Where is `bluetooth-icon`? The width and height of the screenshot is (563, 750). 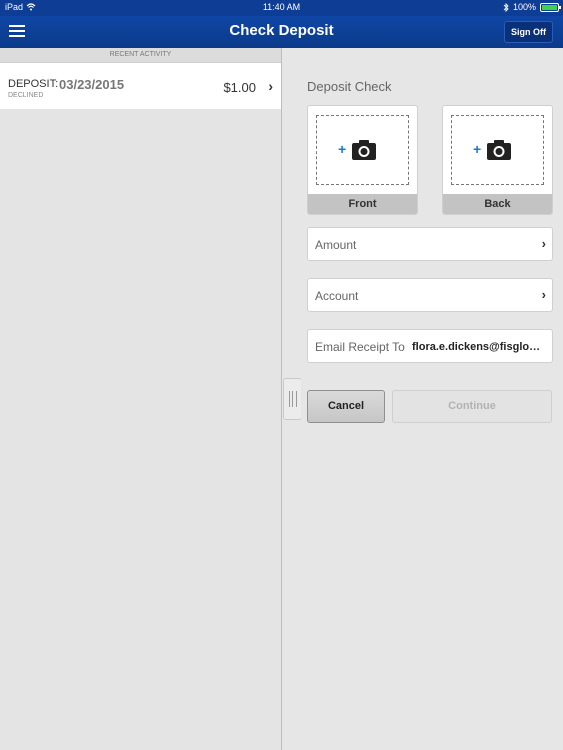 bluetooth-icon is located at coordinates (506, 7).